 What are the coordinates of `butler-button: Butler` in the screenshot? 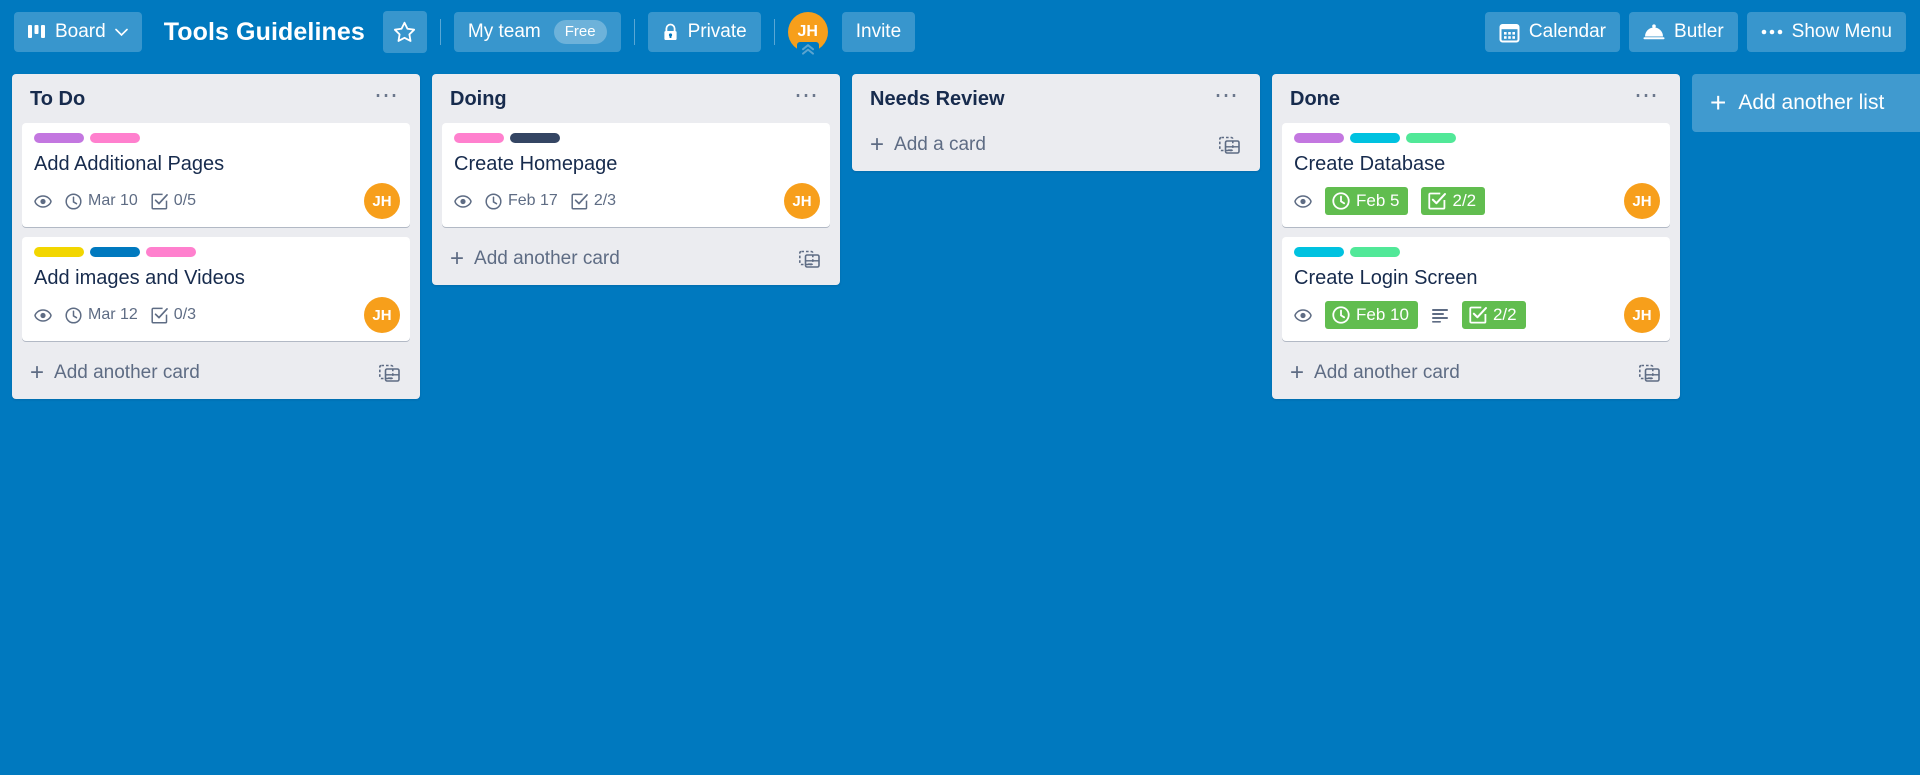 It's located at (1683, 32).